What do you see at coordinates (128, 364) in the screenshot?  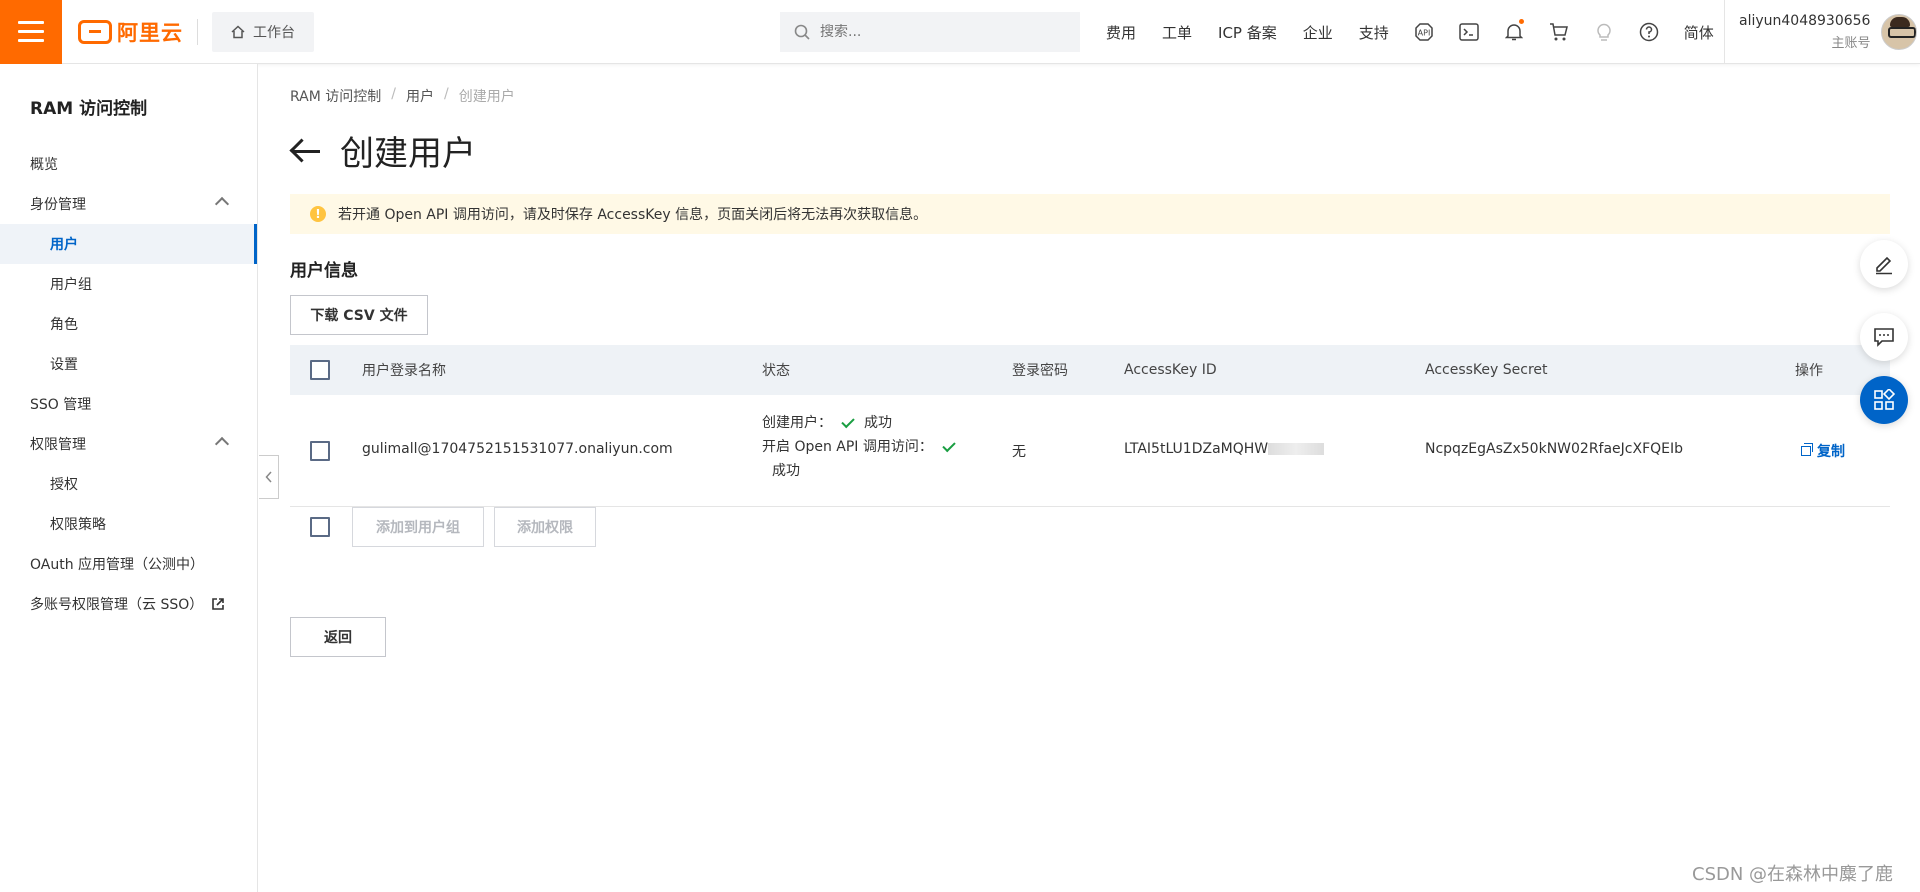 I see `sidebar-item-settings: 设置` at bounding box center [128, 364].